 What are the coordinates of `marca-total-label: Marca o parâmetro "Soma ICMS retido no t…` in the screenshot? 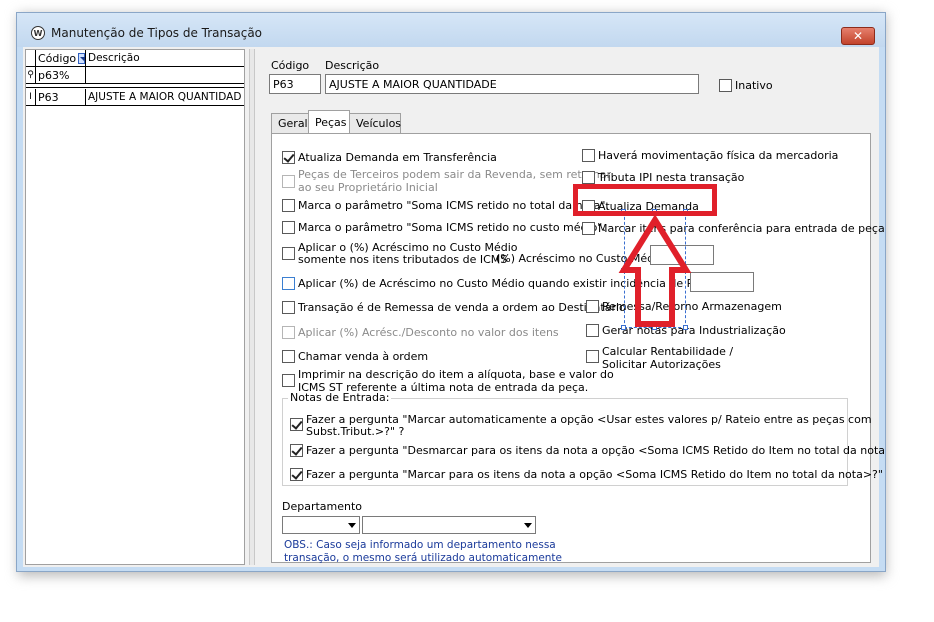 It's located at (453, 205).